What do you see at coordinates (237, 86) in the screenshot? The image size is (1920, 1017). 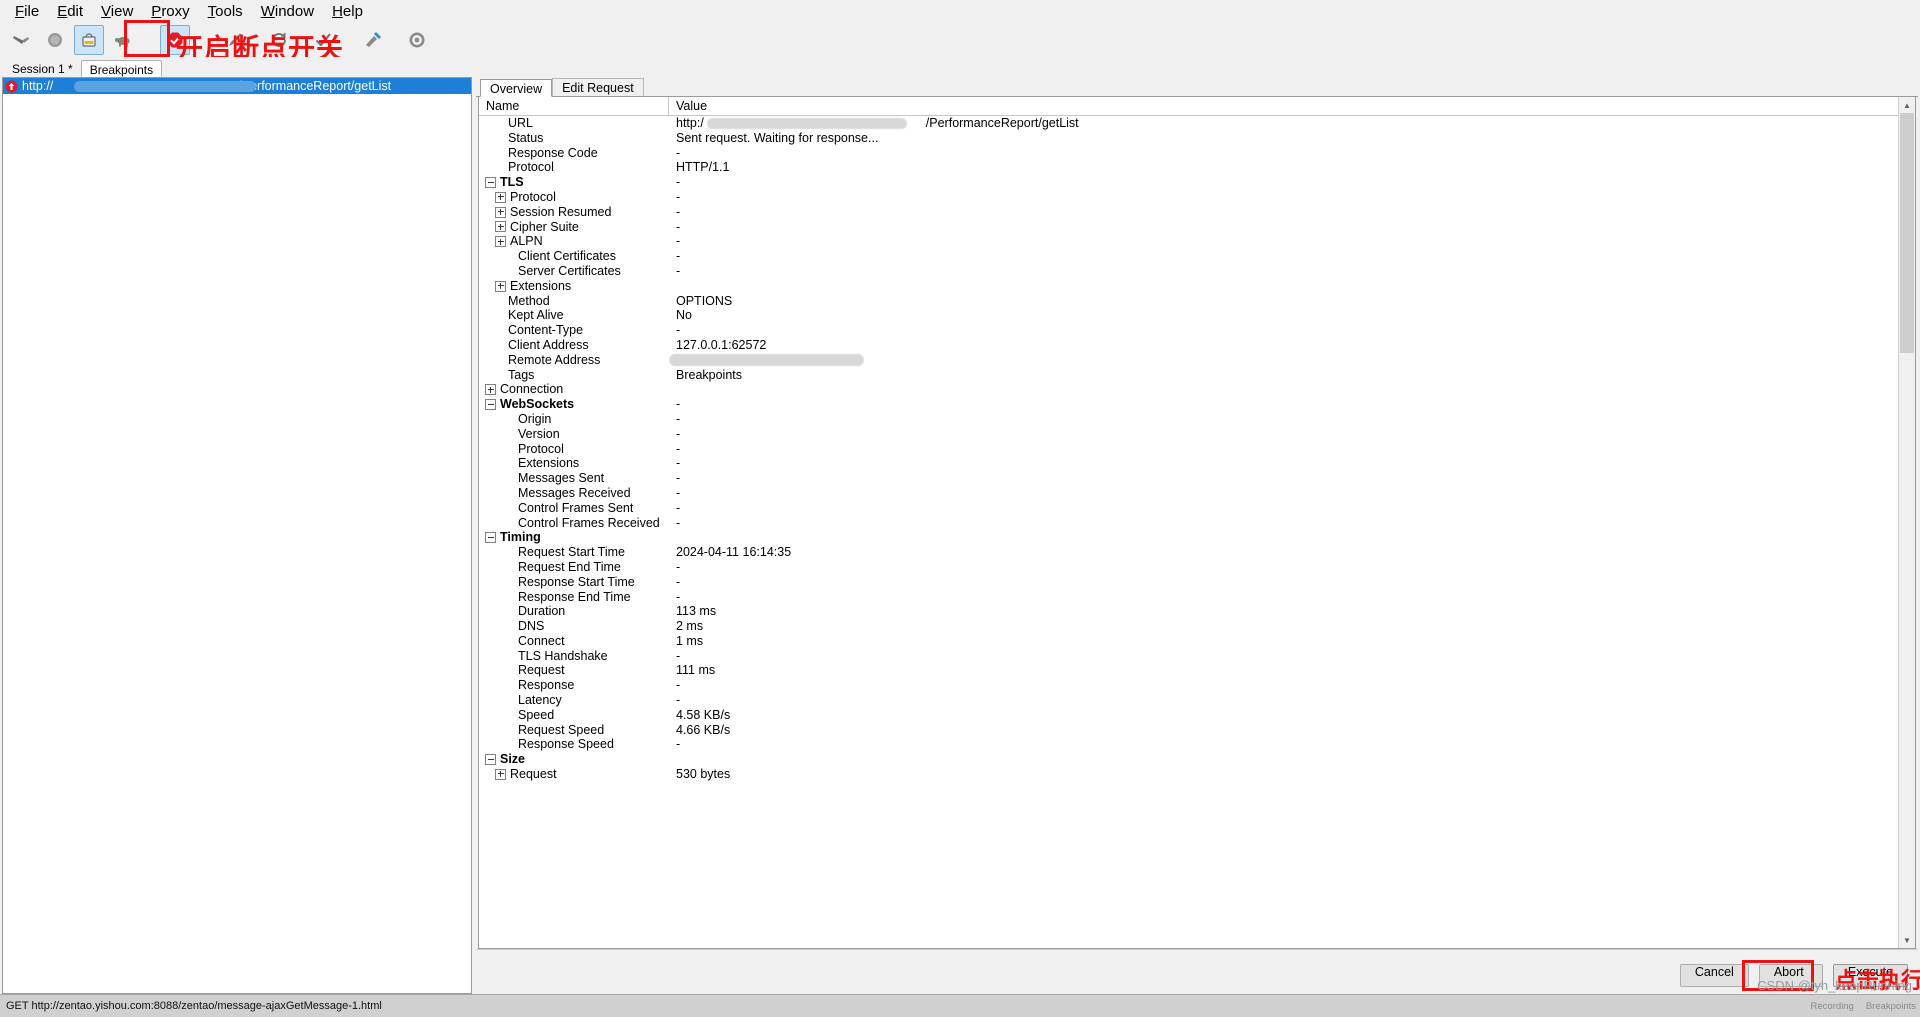 I see `breakpoint-list-item: http:// /PerformanceReport/getList` at bounding box center [237, 86].